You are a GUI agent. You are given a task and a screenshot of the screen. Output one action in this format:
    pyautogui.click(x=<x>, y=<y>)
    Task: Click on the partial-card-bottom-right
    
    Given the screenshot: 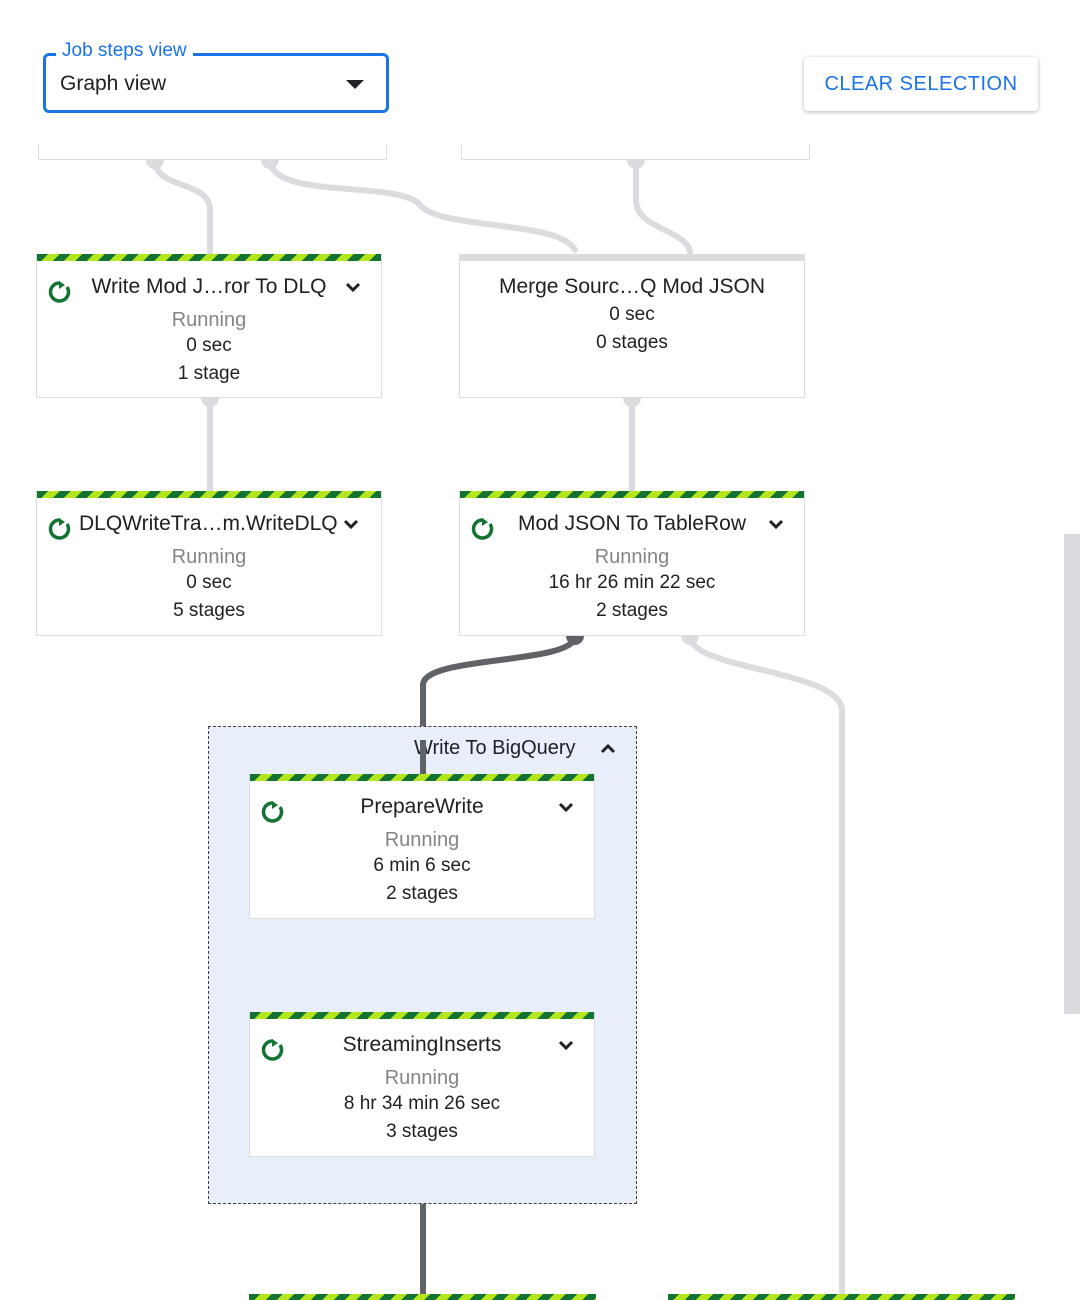 What is the action you would take?
    pyautogui.click(x=841, y=1297)
    